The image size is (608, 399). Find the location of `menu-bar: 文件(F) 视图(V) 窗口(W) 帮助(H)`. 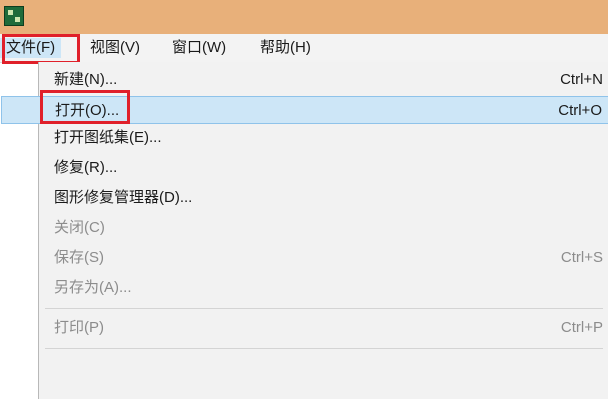

menu-bar: 文件(F) 视图(V) 窗口(W) 帮助(H) is located at coordinates (304, 48).